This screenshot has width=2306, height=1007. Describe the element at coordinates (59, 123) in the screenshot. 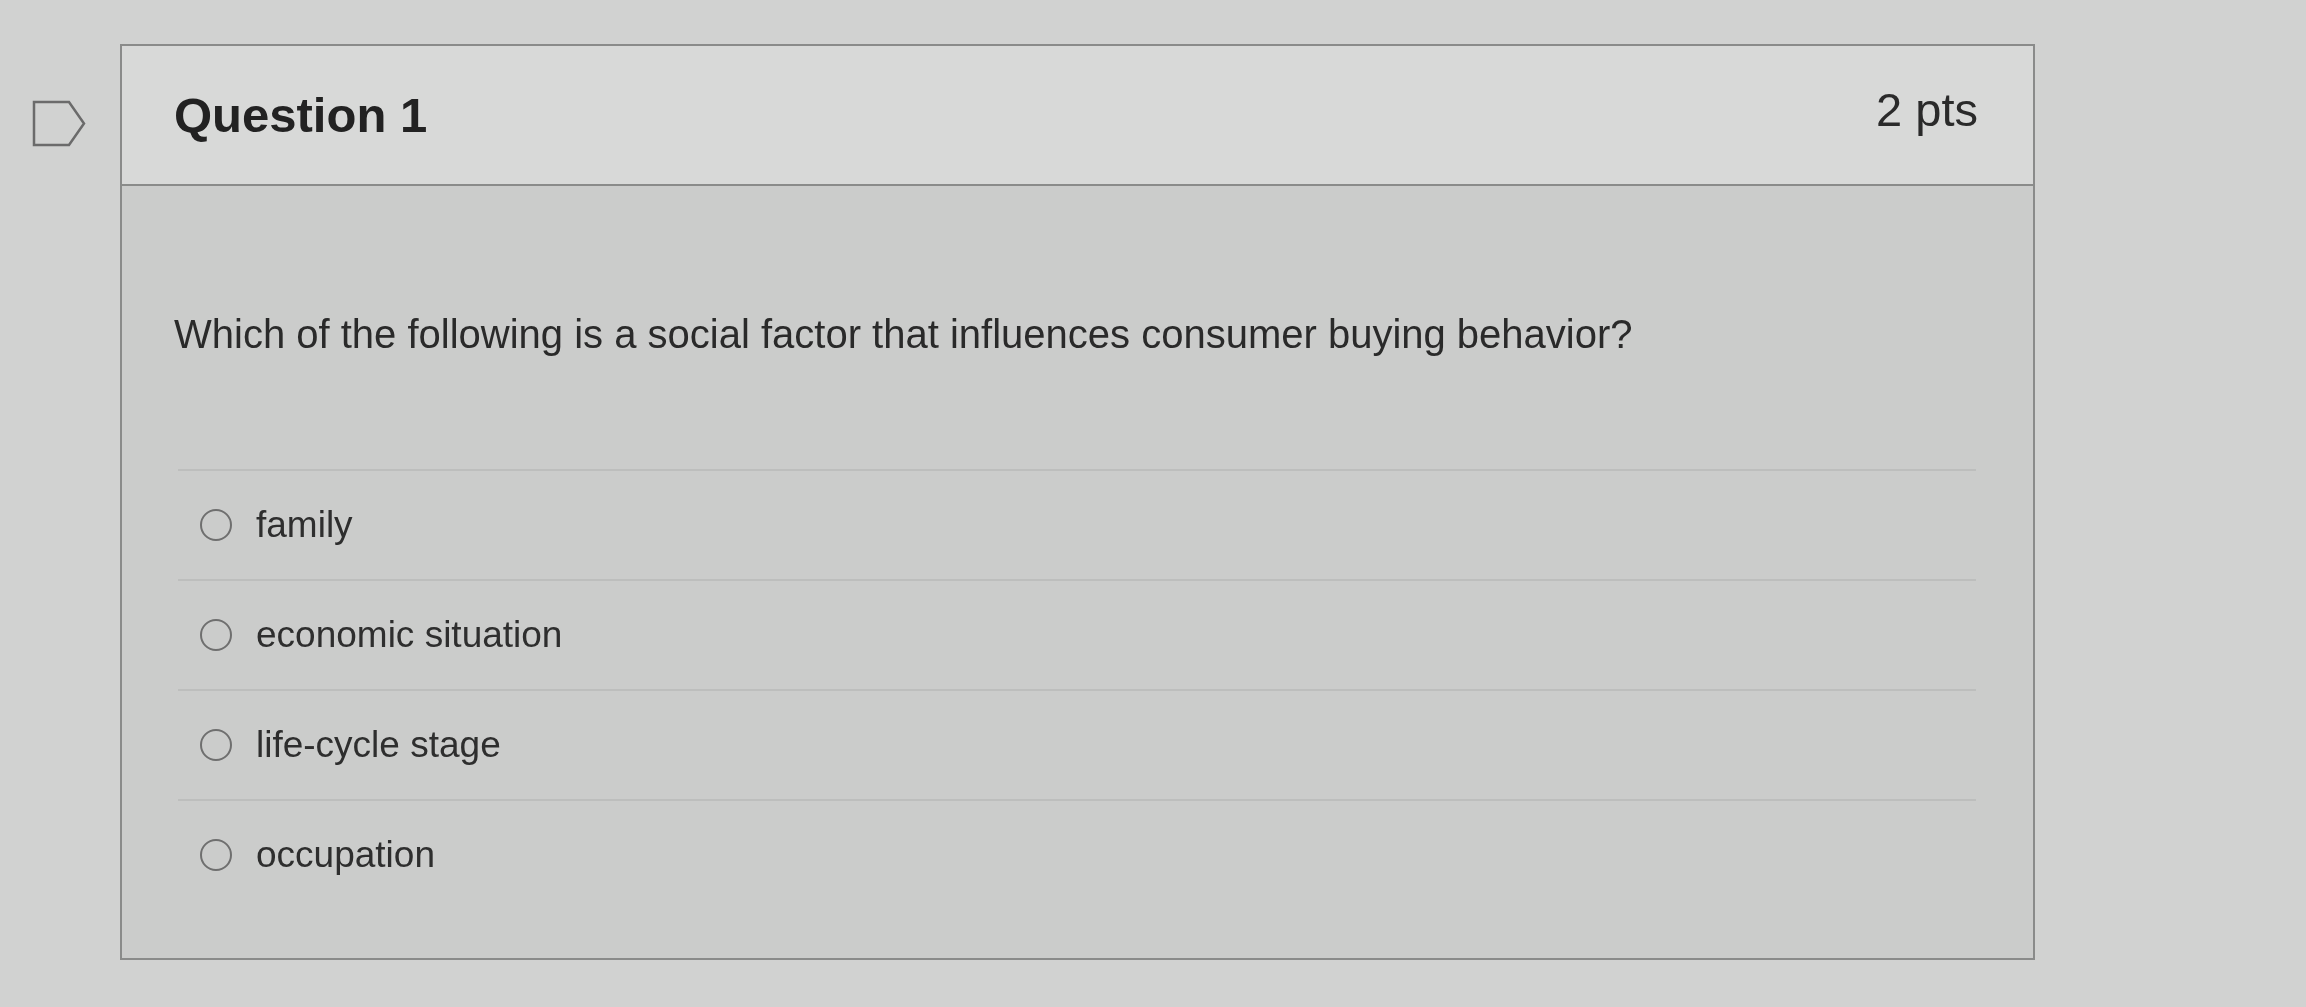

I see `tag-icon` at that location.